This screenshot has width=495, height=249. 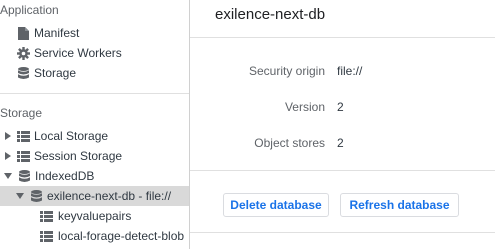 What do you see at coordinates (65, 176) in the screenshot?
I see `sidebar-item-label: IndexedDB` at bounding box center [65, 176].